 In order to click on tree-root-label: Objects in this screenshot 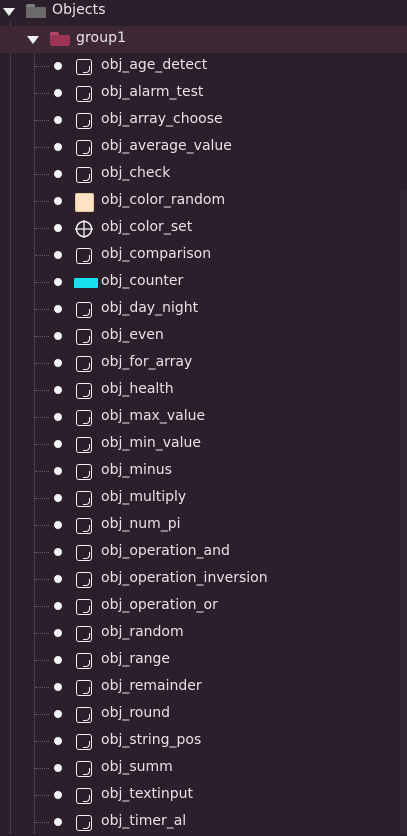, I will do `click(79, 10)`.